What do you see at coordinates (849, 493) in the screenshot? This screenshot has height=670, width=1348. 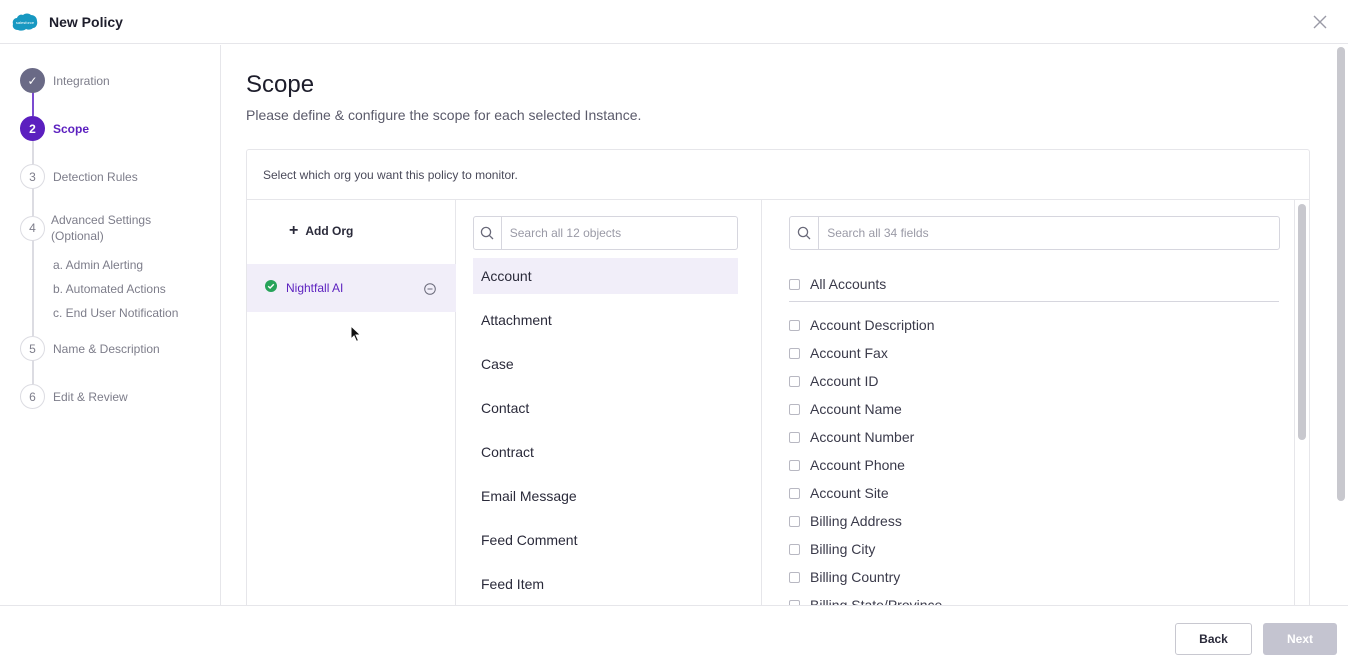 I see `field-label: Account Site` at bounding box center [849, 493].